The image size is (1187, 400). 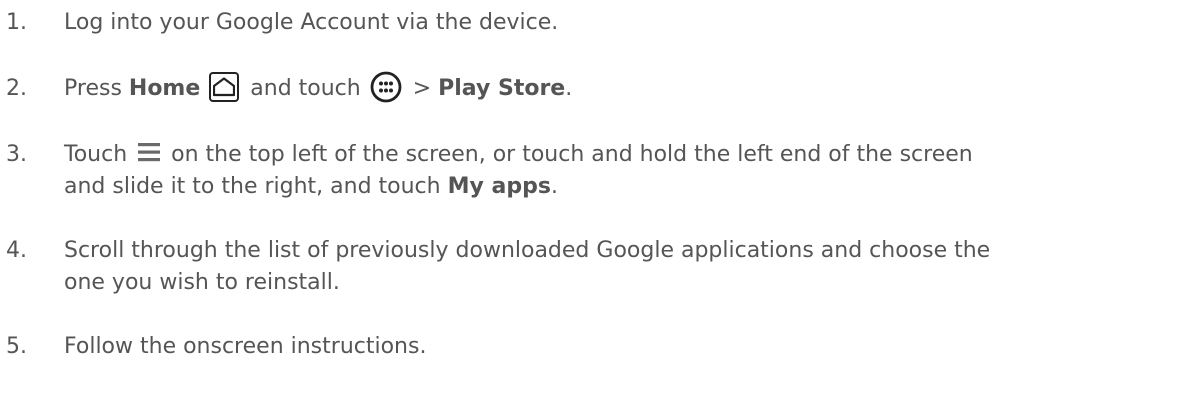 What do you see at coordinates (16, 250) in the screenshot?
I see `step-number: 4.` at bounding box center [16, 250].